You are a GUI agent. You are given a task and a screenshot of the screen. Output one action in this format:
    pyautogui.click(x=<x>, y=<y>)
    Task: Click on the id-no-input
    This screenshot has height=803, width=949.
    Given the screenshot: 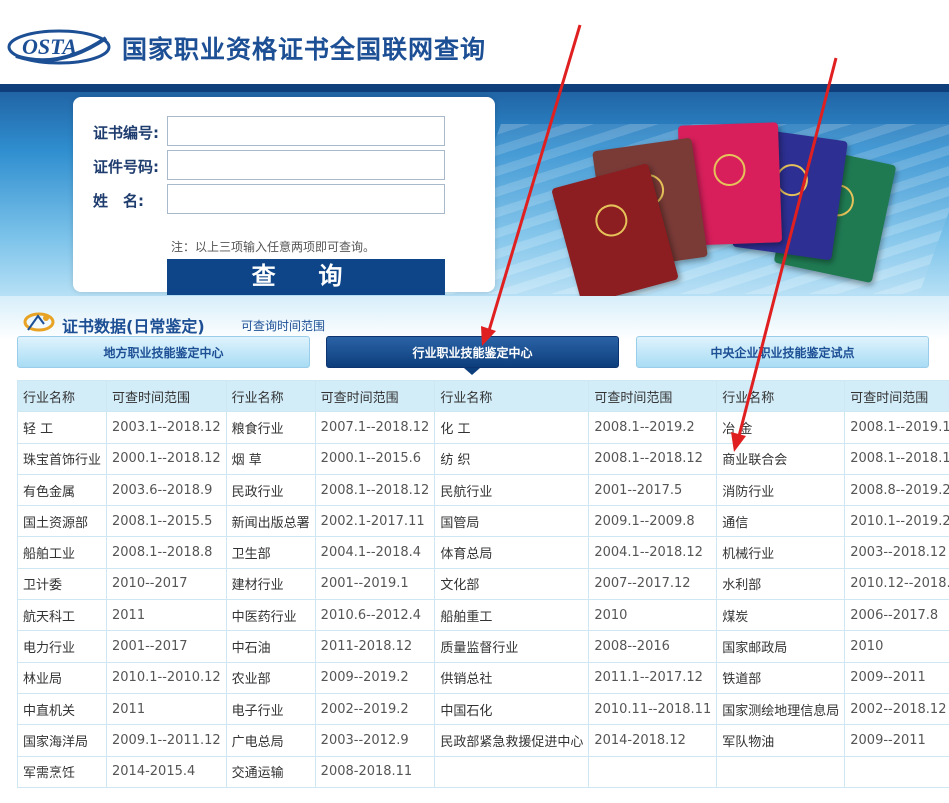 What is the action you would take?
    pyautogui.click(x=306, y=165)
    